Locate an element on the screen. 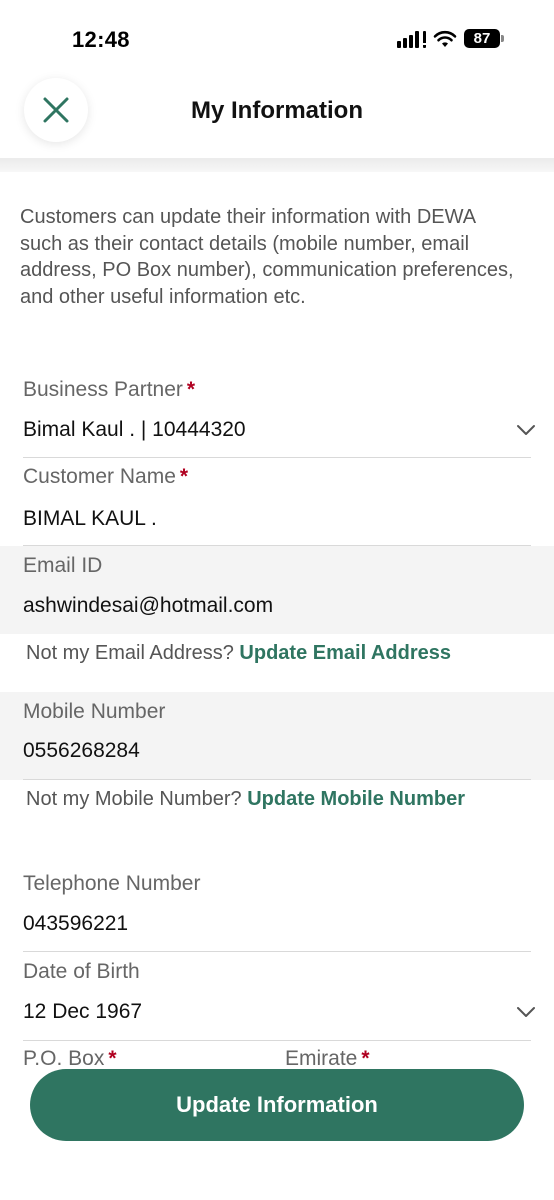 This screenshot has width=554, height=1200. email-field: Email ID ashwindesai@hotmail.com is located at coordinates (277, 590).